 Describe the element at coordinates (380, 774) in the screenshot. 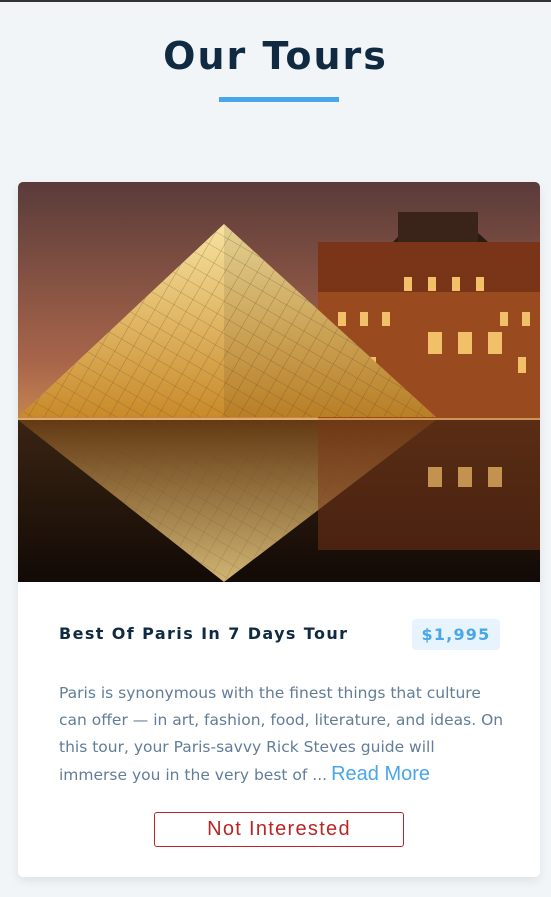

I see `read-more-link: Read More` at that location.